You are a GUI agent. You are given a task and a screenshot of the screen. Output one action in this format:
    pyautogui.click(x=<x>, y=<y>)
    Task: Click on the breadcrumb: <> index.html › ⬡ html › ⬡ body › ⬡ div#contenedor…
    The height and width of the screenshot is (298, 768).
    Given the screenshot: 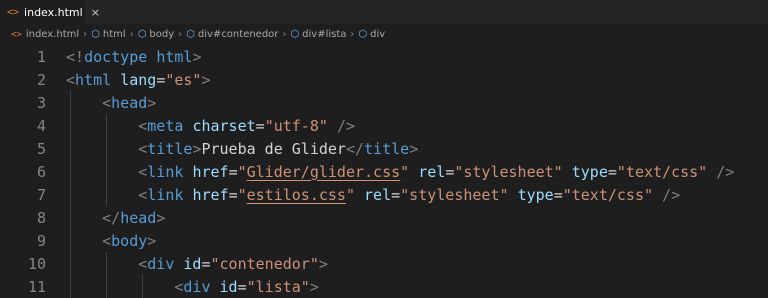 What is the action you would take?
    pyautogui.click(x=384, y=34)
    